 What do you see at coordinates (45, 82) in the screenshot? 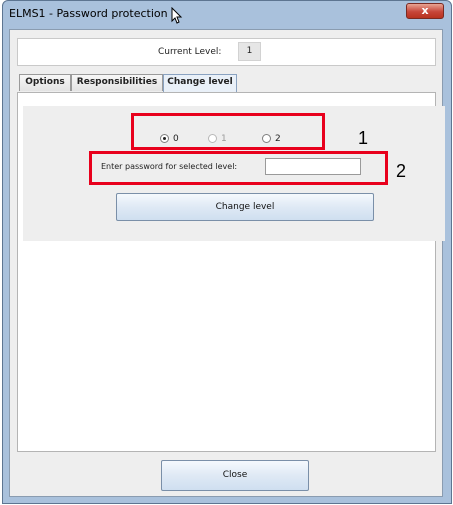
I see `tab-options: Options` at bounding box center [45, 82].